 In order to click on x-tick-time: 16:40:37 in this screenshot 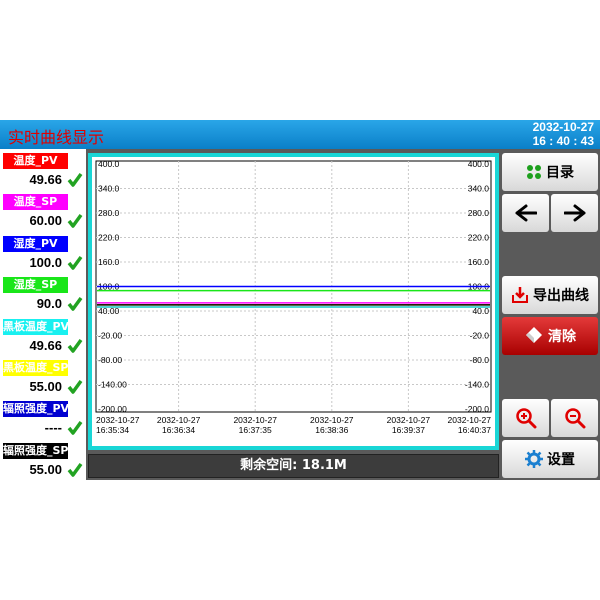, I will do `click(474, 430)`.